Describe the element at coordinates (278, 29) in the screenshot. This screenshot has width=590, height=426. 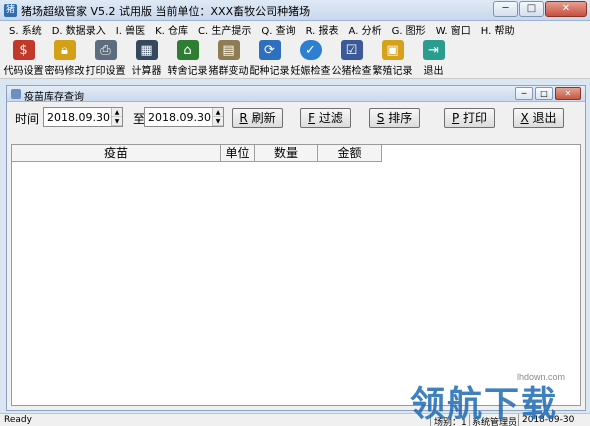
I see `menu-query: Q. 查询` at that location.